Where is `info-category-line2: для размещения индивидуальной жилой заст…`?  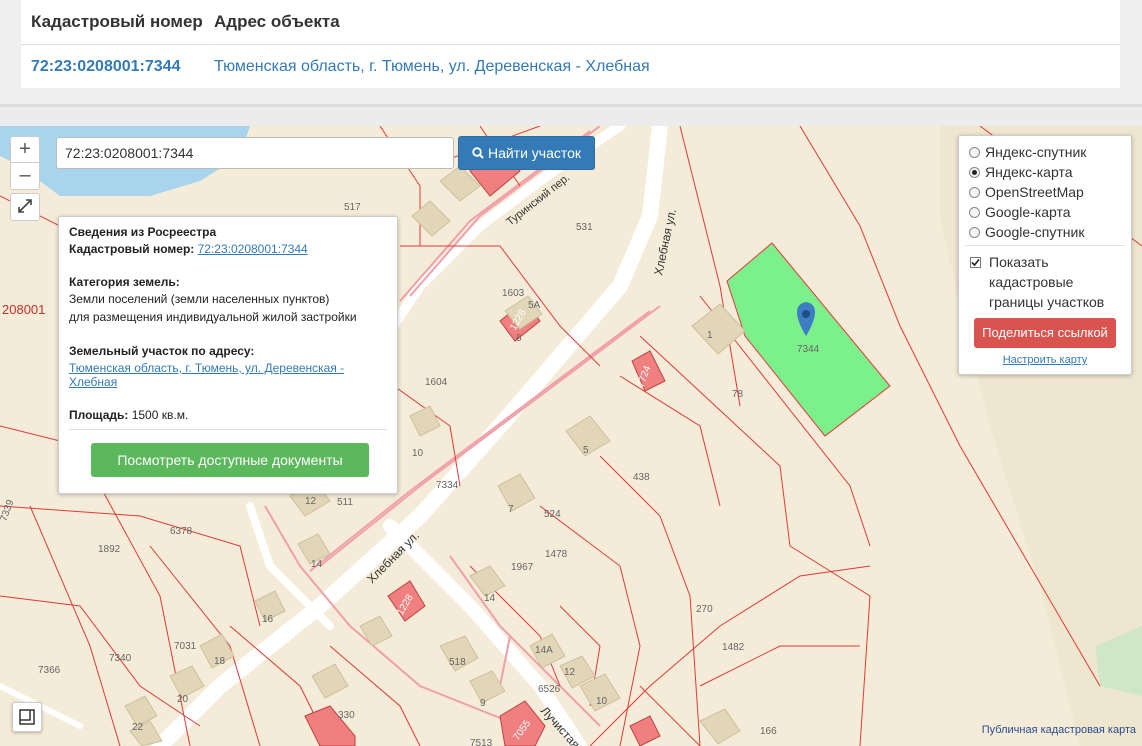
info-category-line2: для размещения индивидуальной жилой заст… is located at coordinates (213, 317).